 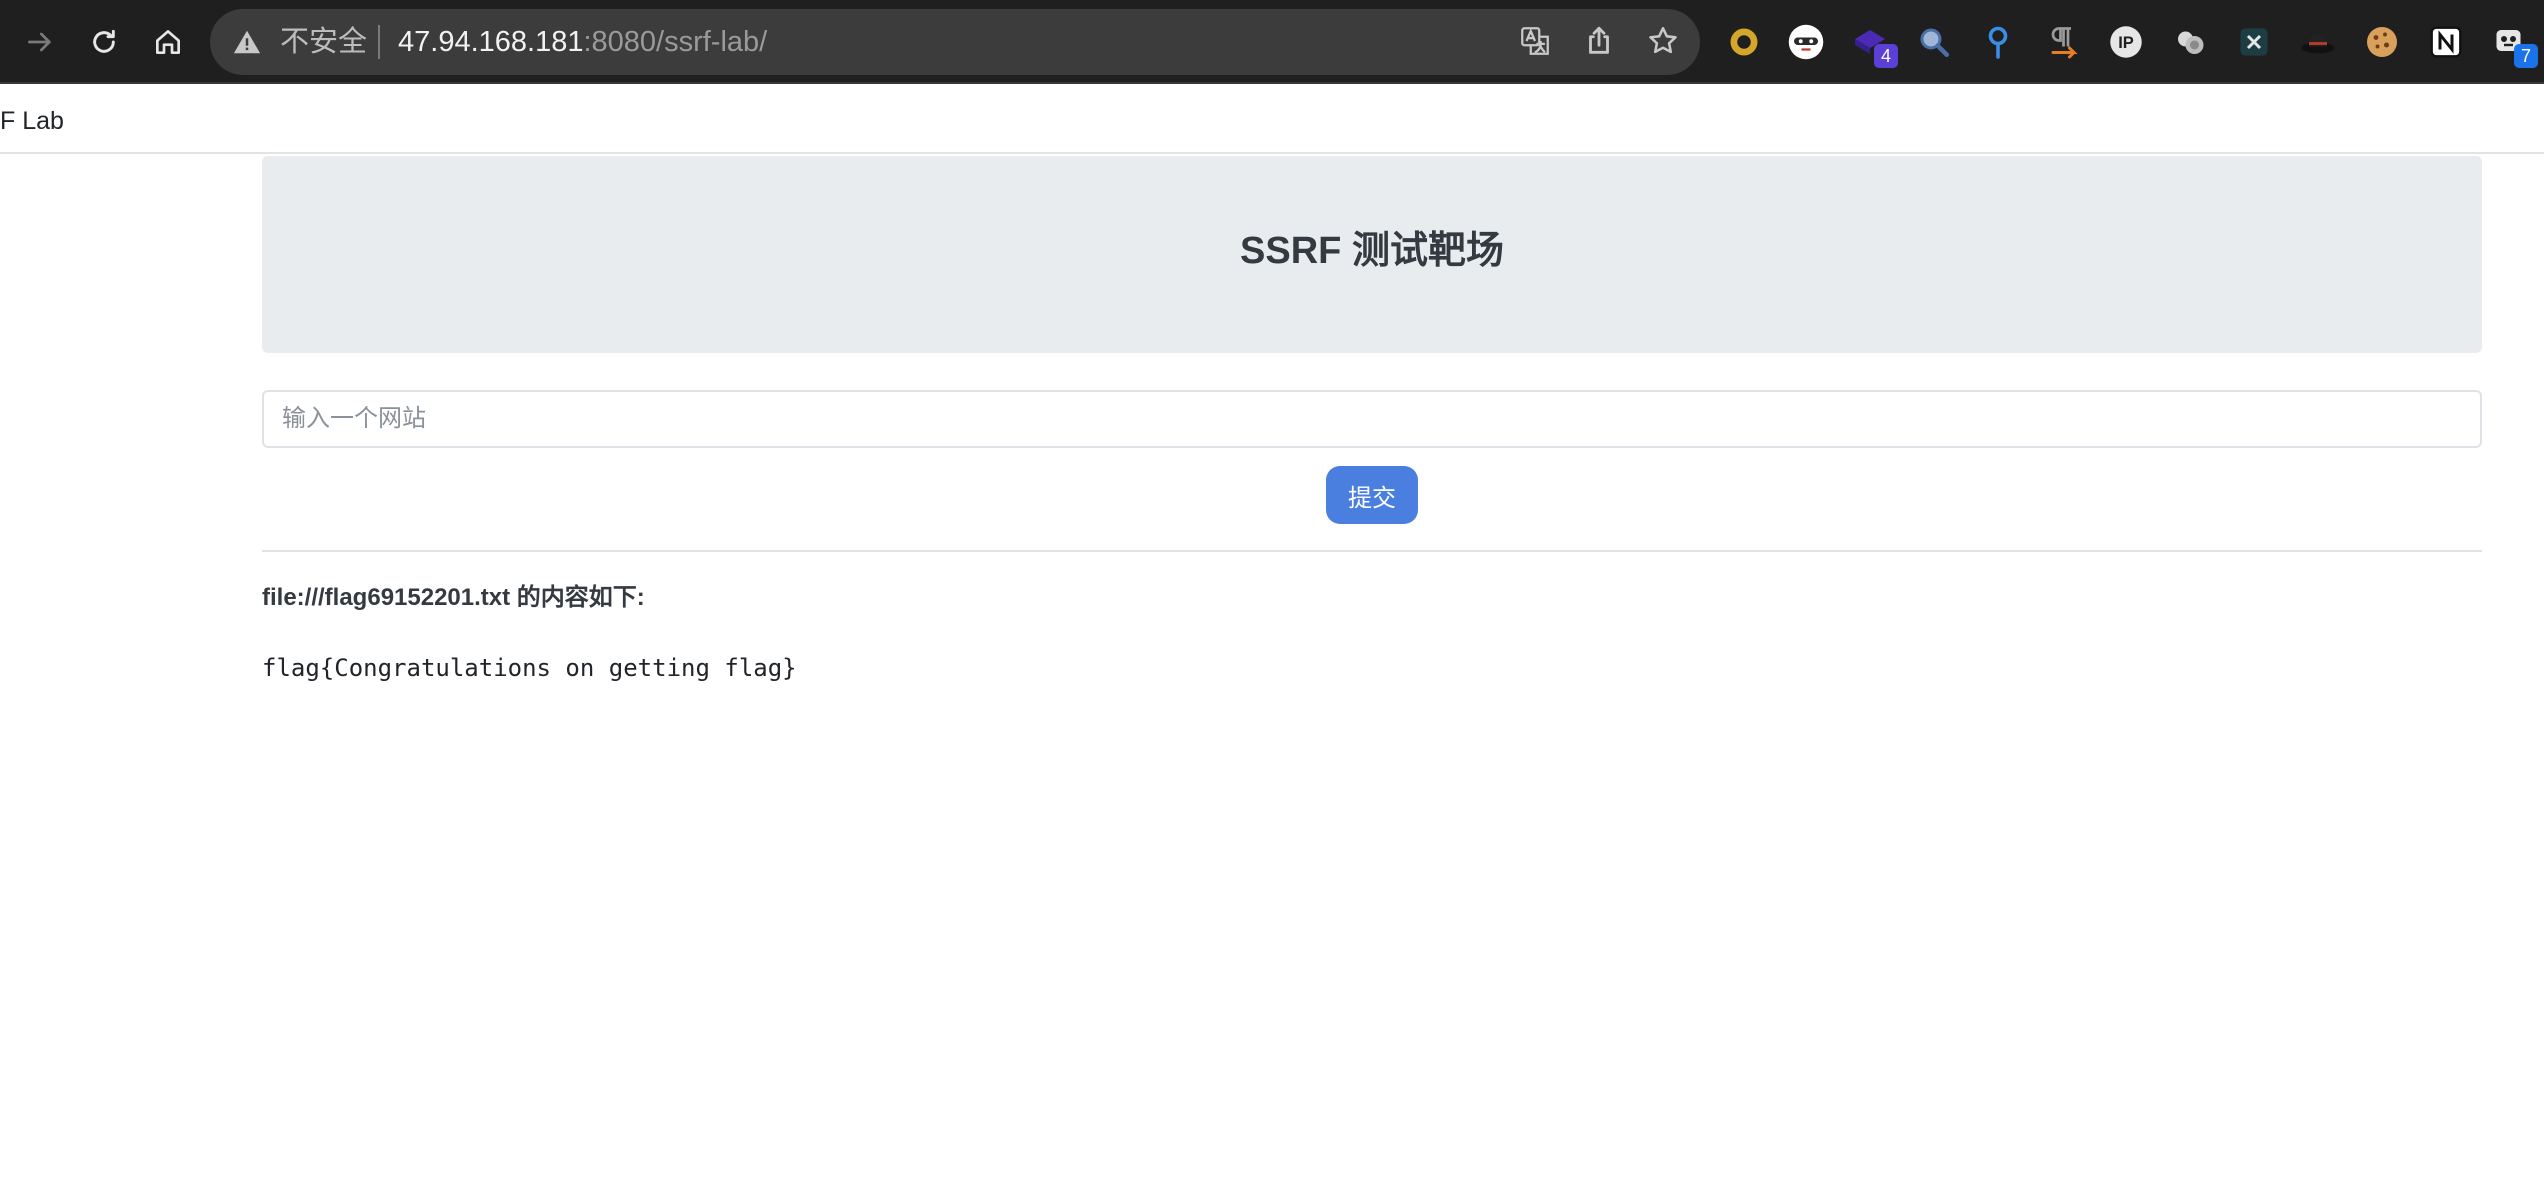 I want to click on hat-icon, so click(x=2318, y=44).